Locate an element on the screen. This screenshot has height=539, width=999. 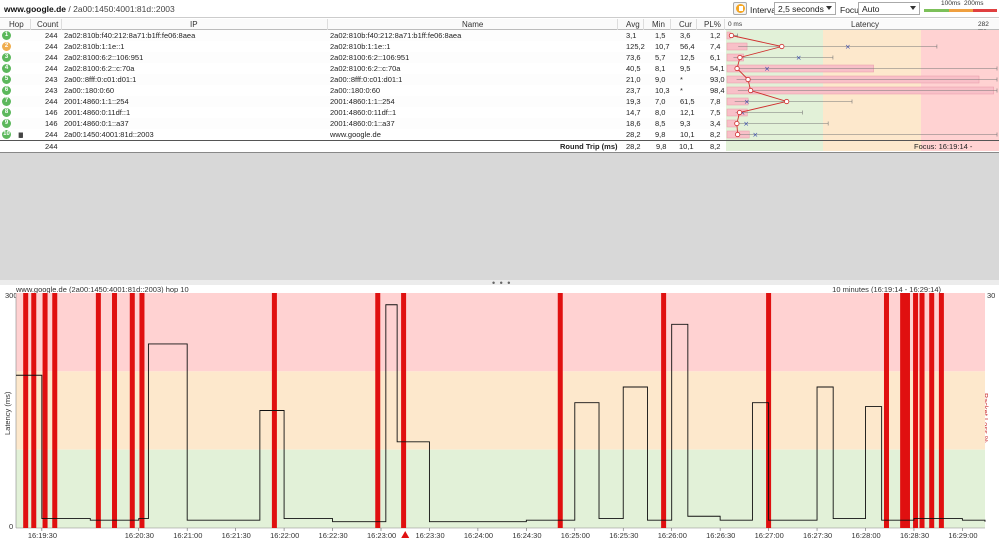
pause-icon is located at coordinates (740, 8).